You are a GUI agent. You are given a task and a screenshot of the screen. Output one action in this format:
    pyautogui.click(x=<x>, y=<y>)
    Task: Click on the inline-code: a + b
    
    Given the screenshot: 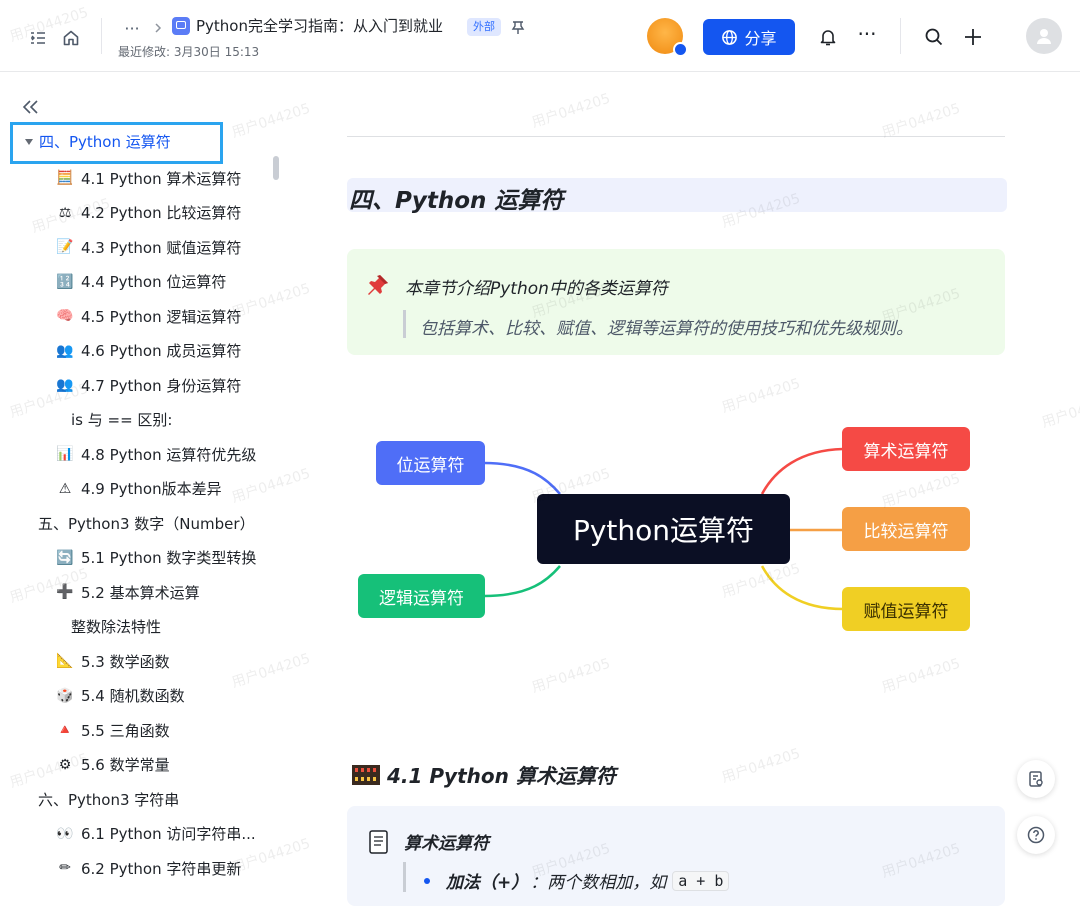 What is the action you would take?
    pyautogui.click(x=701, y=880)
    